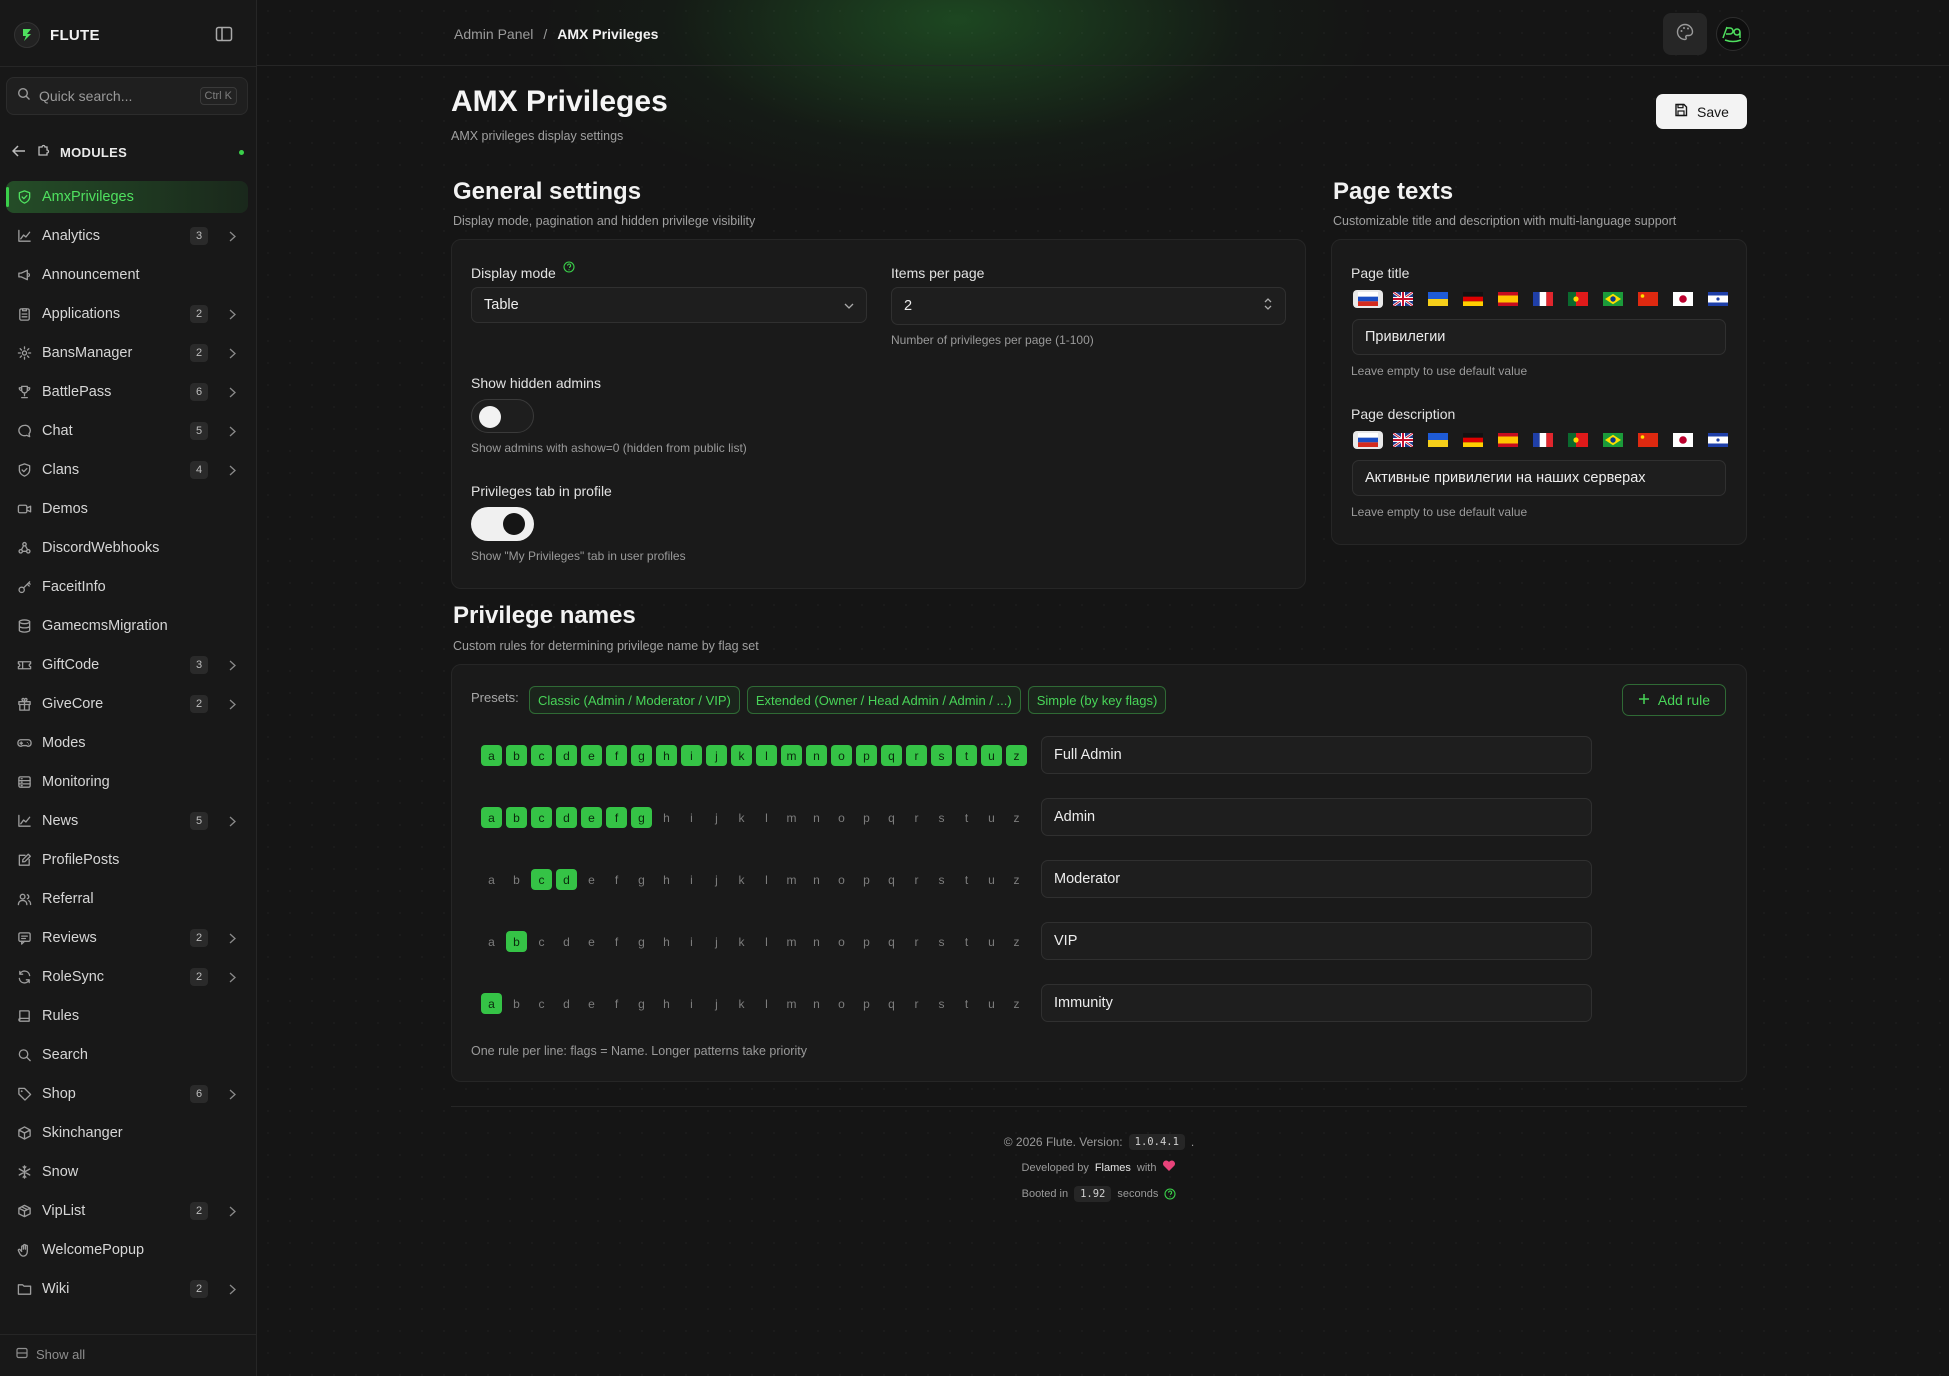  Describe the element at coordinates (127, 431) in the screenshot. I see `sidebar-item-chat: Chat 5` at that location.